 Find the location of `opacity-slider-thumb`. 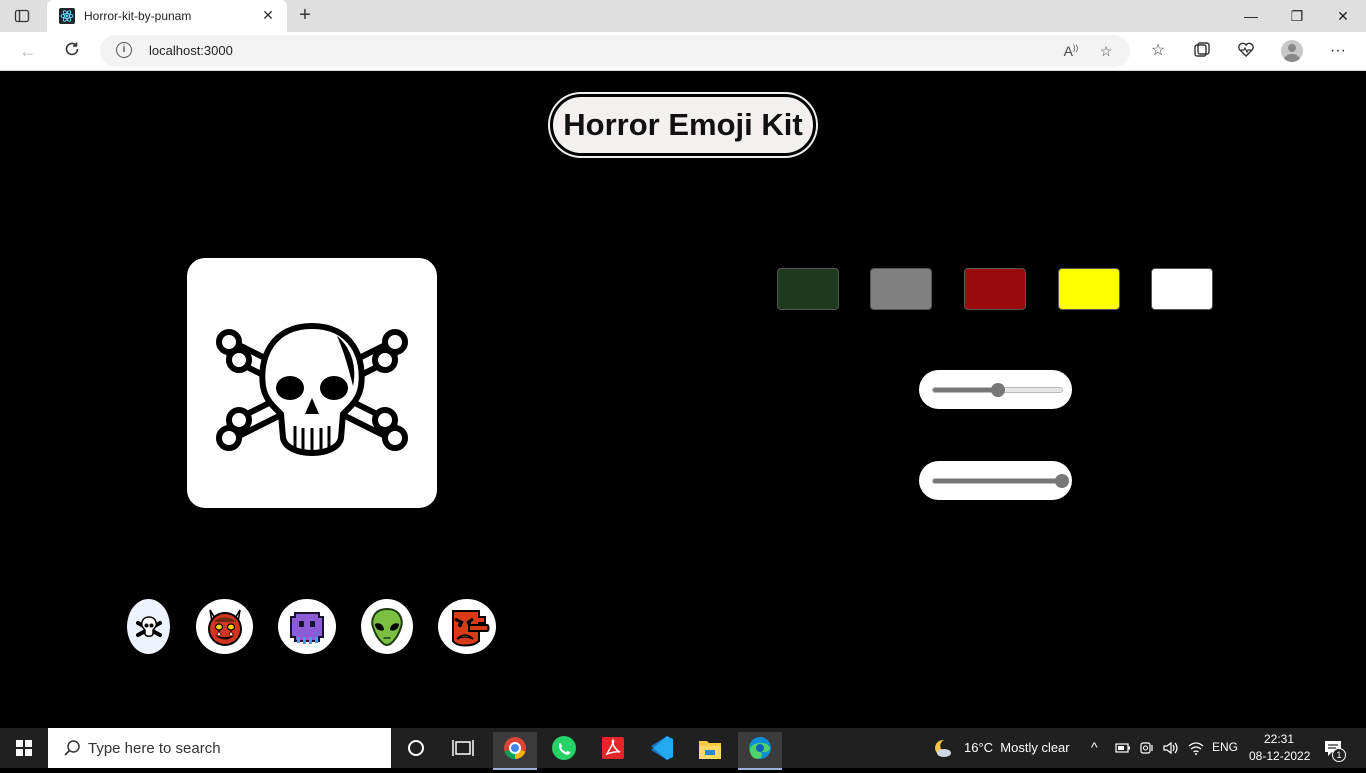

opacity-slider-thumb is located at coordinates (1062, 481).